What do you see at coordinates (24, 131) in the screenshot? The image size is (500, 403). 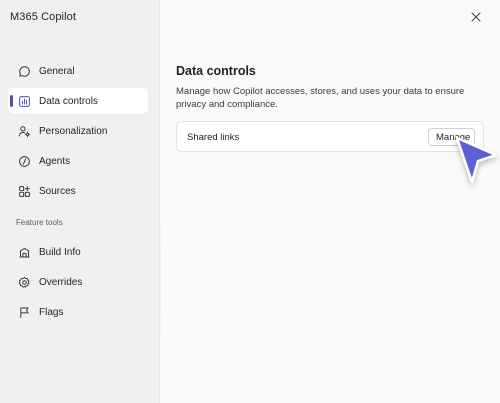 I see `person-settings-icon` at bounding box center [24, 131].